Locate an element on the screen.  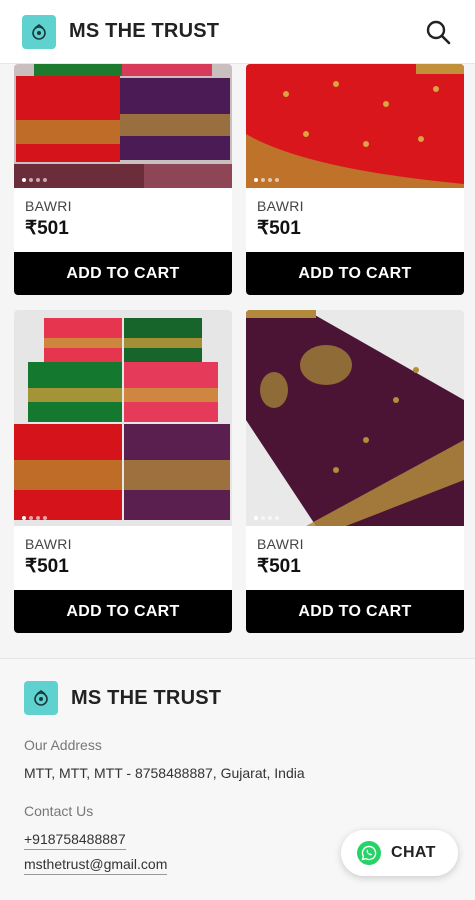
footer-brand-name: MS THE TRUST is located at coordinates (146, 697).